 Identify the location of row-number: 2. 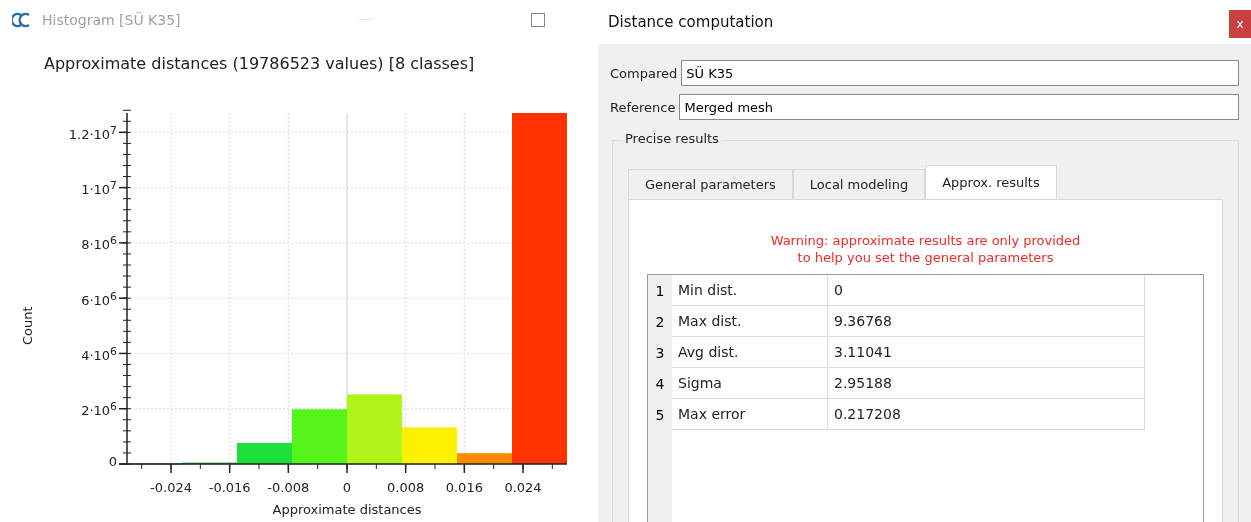
(660, 321).